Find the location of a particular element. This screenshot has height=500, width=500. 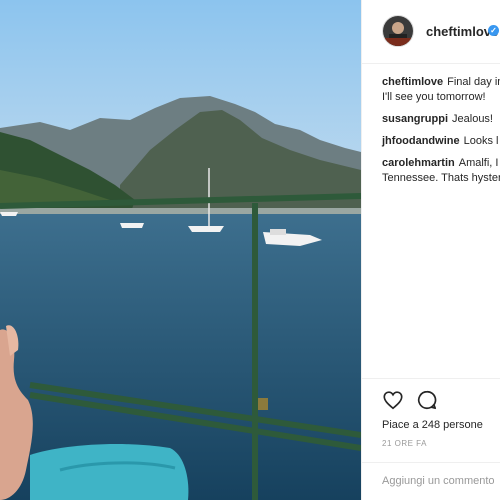

verified-badge-icon: ✓ is located at coordinates (493, 30).